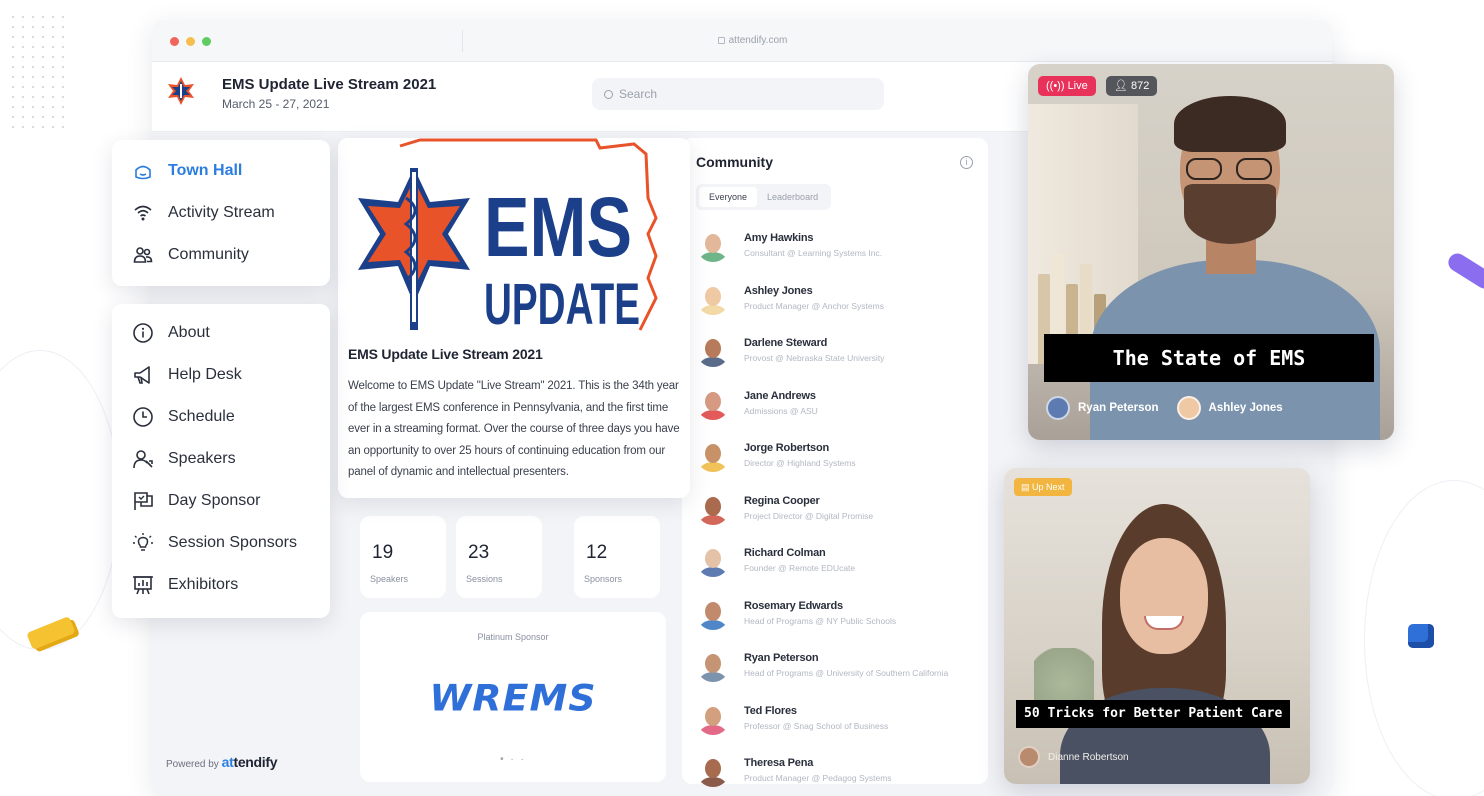 The height and width of the screenshot is (796, 1484). What do you see at coordinates (818, 778) in the screenshot?
I see `member-role: Product Manager @ Pedagog Systems` at bounding box center [818, 778].